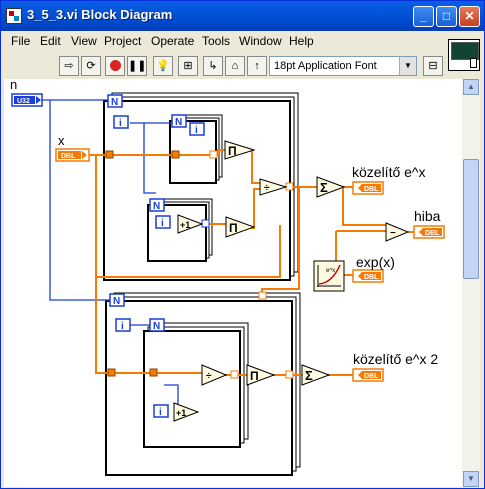 The image size is (485, 489). I want to click on loop-count-n-bottom: N, so click(117, 300).